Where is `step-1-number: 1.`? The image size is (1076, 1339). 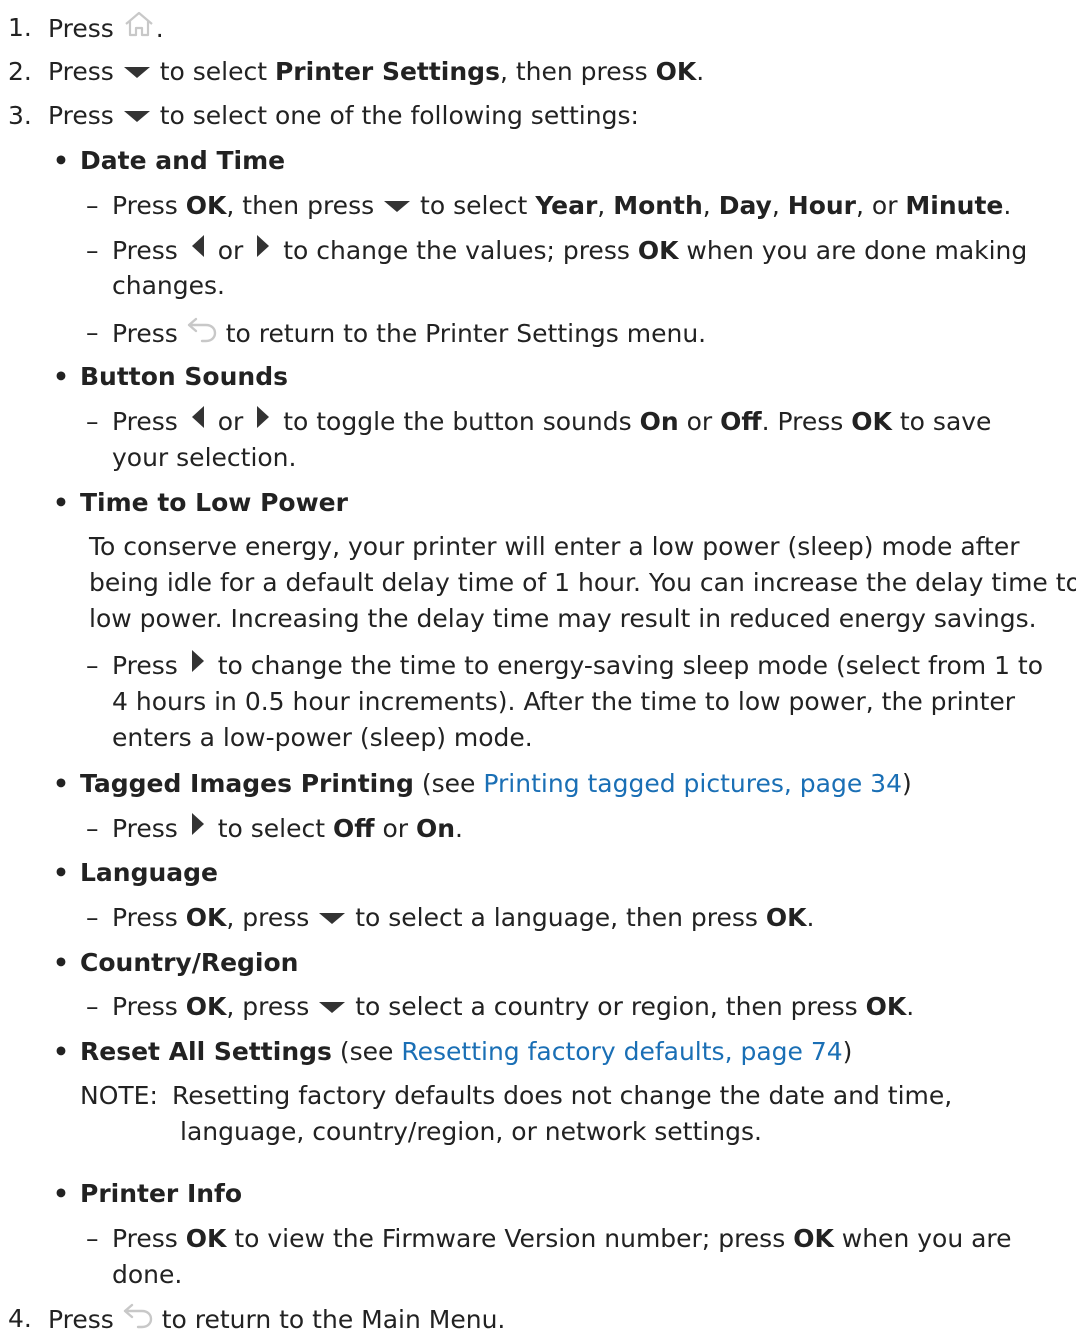 step-1-number: 1. is located at coordinates (20, 27).